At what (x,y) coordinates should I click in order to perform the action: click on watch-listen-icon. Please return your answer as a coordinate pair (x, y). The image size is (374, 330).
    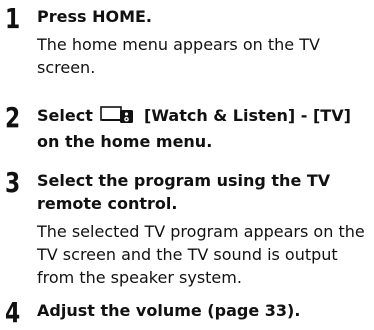
    Looking at the image, I should click on (118, 118).